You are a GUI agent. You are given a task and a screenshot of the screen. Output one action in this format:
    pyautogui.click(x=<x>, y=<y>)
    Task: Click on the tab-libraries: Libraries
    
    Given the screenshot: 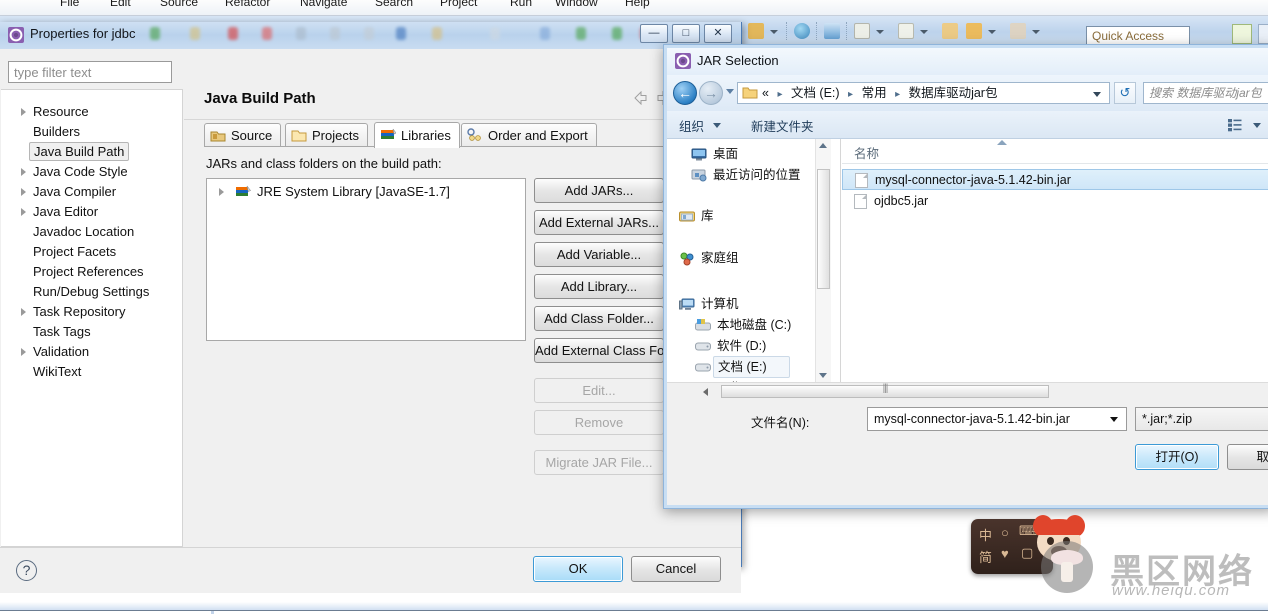 What is the action you would take?
    pyautogui.click(x=417, y=135)
    